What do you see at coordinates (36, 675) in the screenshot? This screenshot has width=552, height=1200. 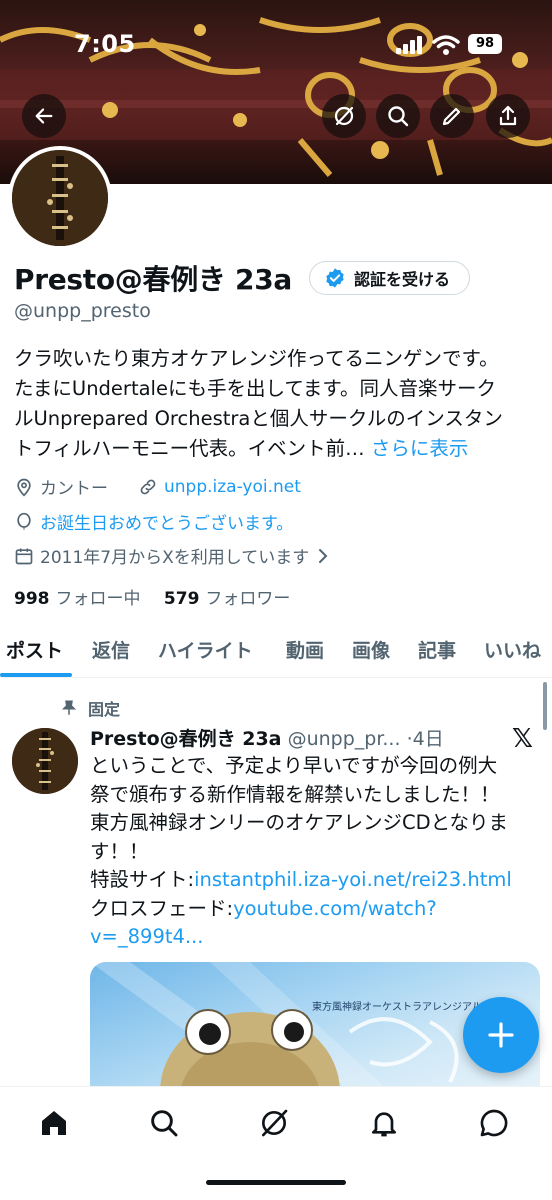 I see `active-tab-indicator` at bounding box center [36, 675].